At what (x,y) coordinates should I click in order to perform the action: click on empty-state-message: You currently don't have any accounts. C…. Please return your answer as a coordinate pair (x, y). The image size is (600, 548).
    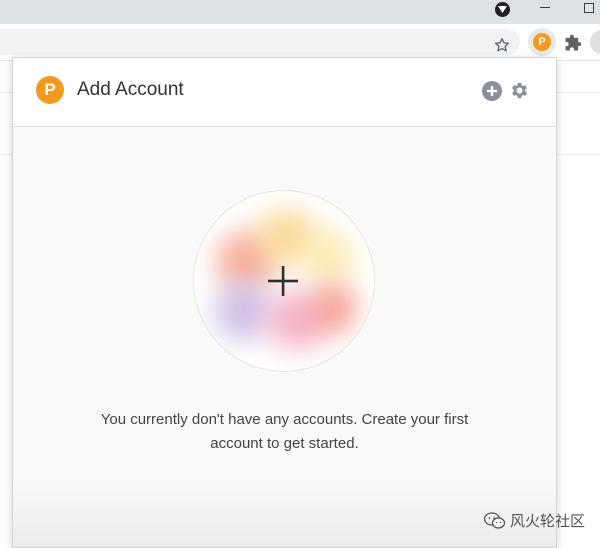
    Looking at the image, I should click on (284, 432).